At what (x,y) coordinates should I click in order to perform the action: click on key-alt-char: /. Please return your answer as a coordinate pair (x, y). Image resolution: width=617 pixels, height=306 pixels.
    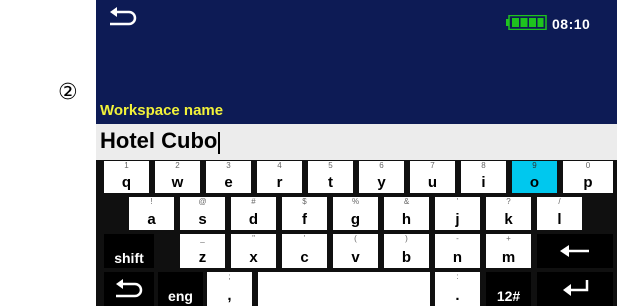
    Looking at the image, I should click on (559, 201).